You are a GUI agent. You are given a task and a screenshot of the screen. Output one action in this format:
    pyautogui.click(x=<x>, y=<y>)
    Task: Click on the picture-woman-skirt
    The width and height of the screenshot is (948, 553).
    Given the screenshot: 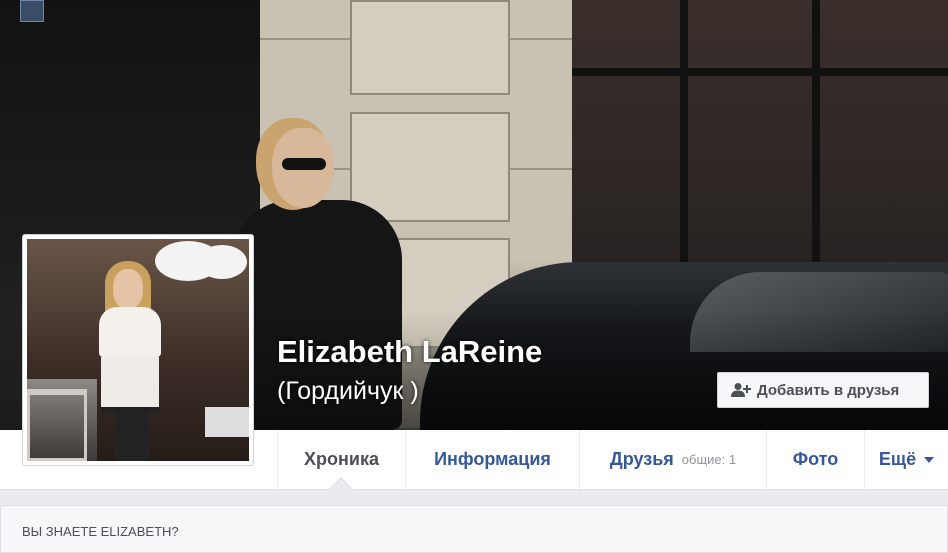 What is the action you would take?
    pyautogui.click(x=130, y=385)
    